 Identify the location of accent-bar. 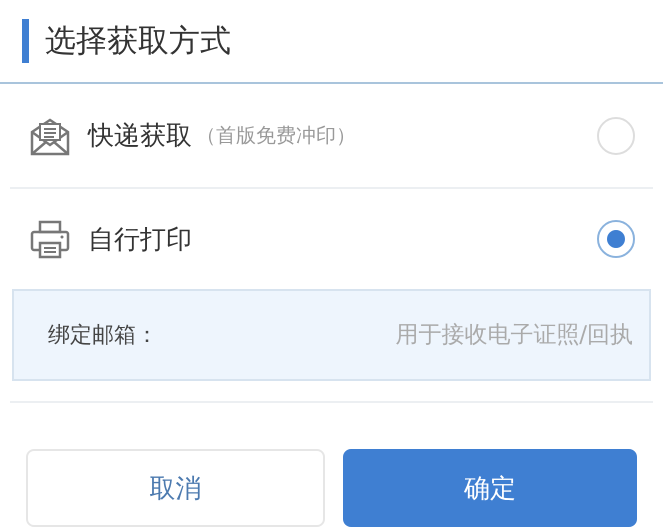
(25, 41).